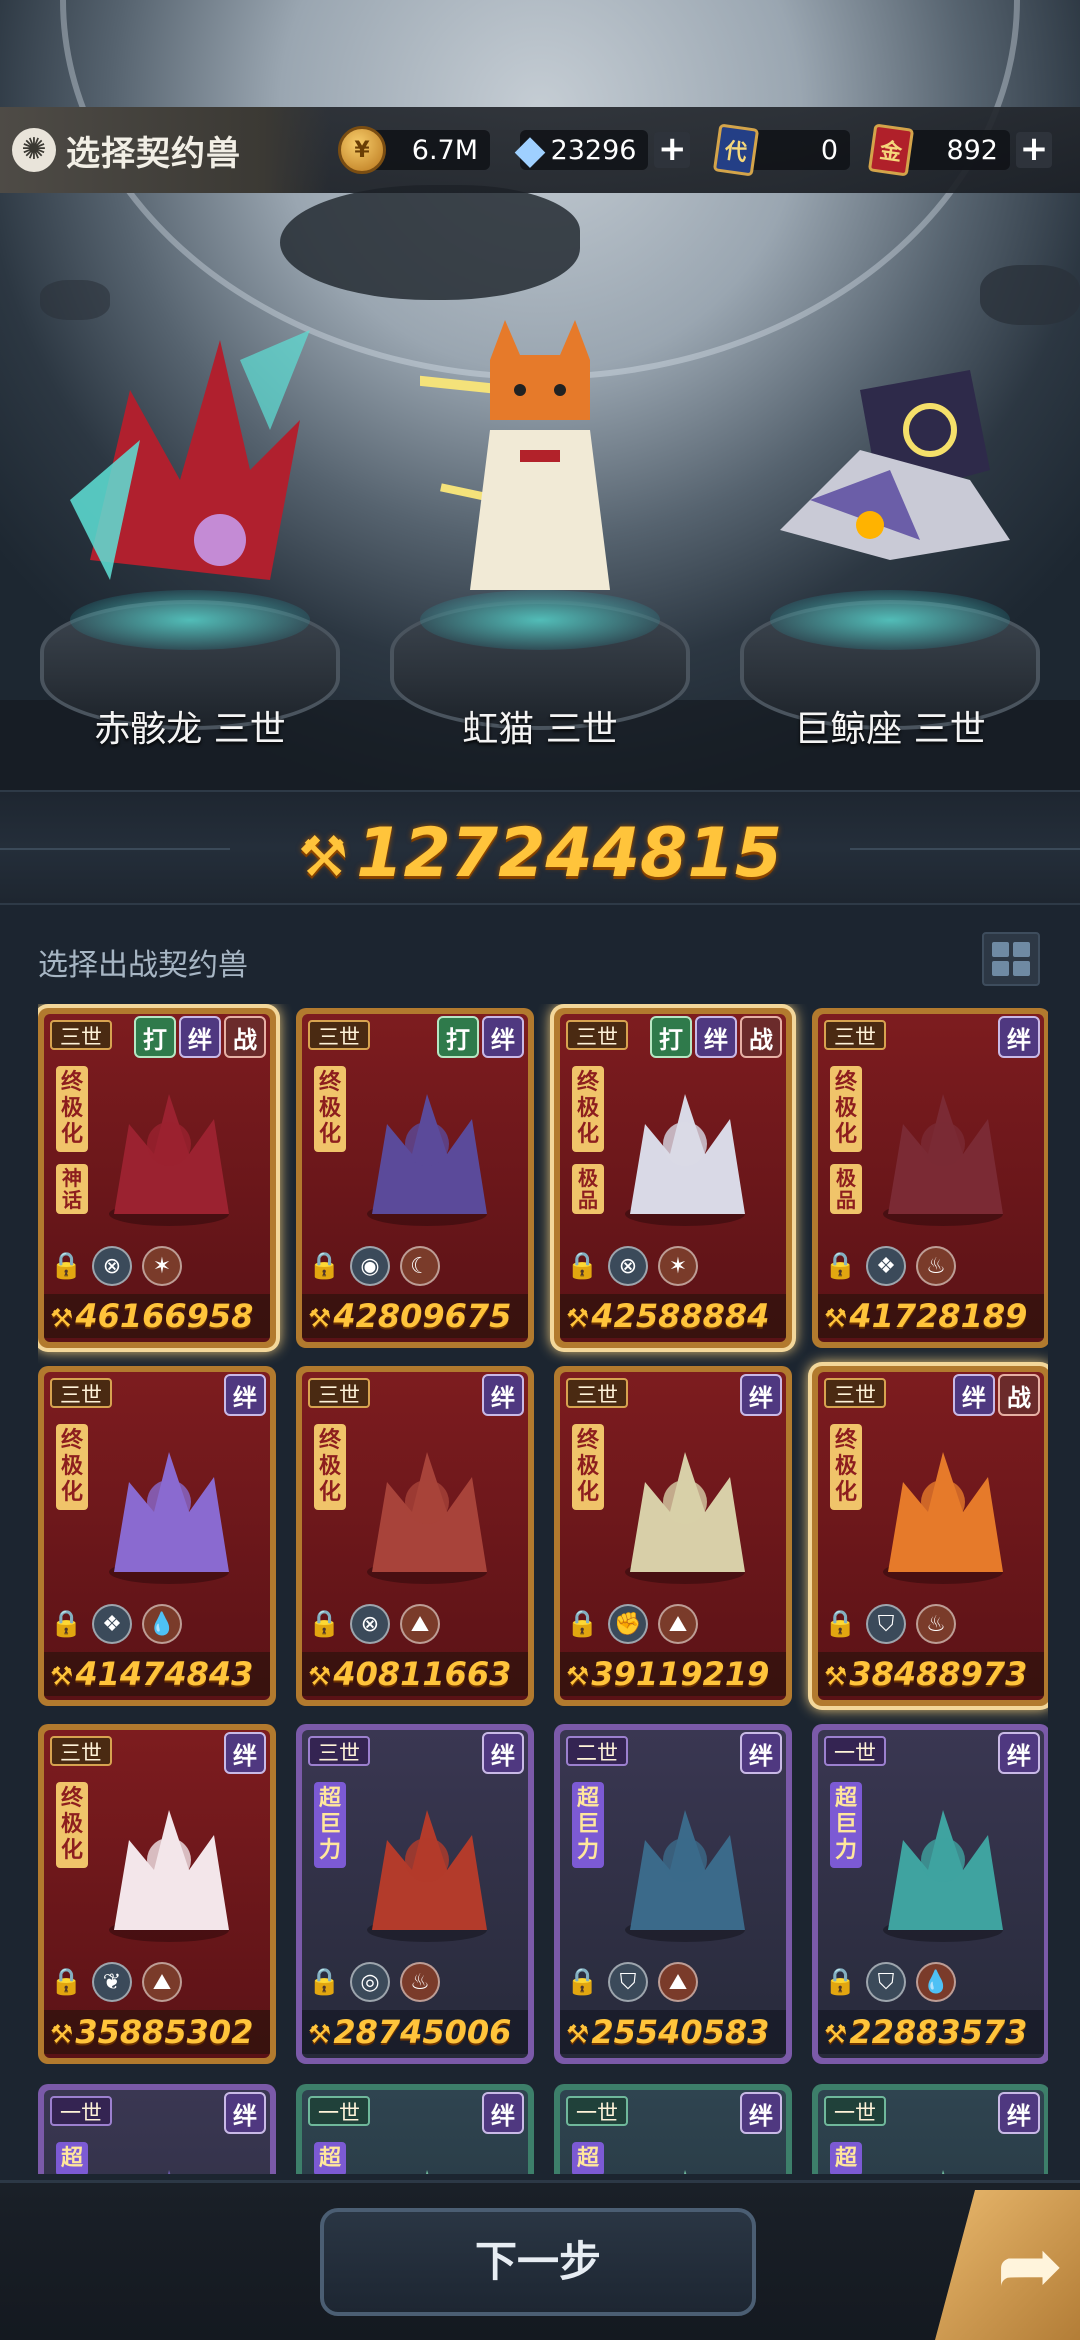 The image size is (1080, 2340). Describe the element at coordinates (190, 545) in the screenshot. I see `team-slot-1: 赤骸龙 三世` at that location.